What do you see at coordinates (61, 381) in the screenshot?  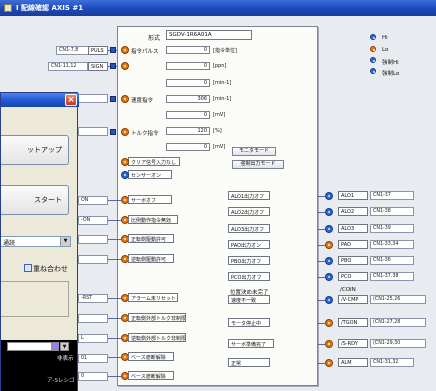 I see `footer-label: ア-Sレシゴ` at bounding box center [61, 381].